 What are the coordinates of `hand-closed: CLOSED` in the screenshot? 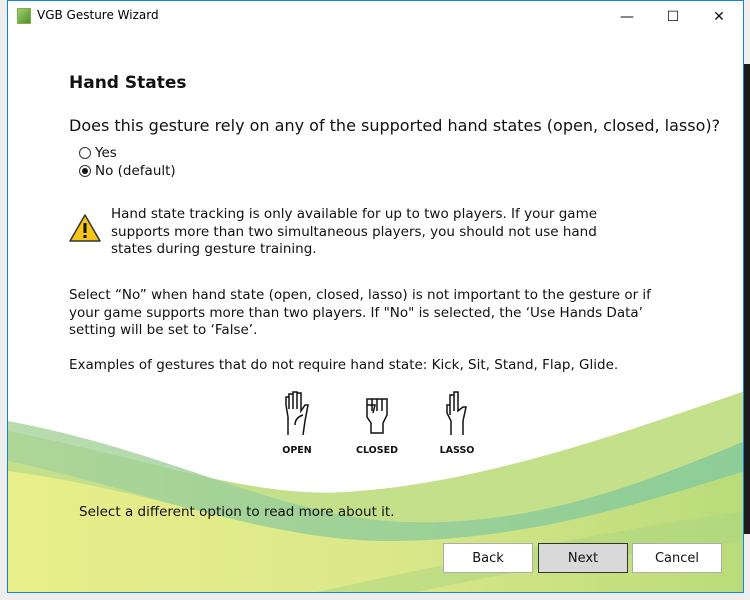 It's located at (377, 423).